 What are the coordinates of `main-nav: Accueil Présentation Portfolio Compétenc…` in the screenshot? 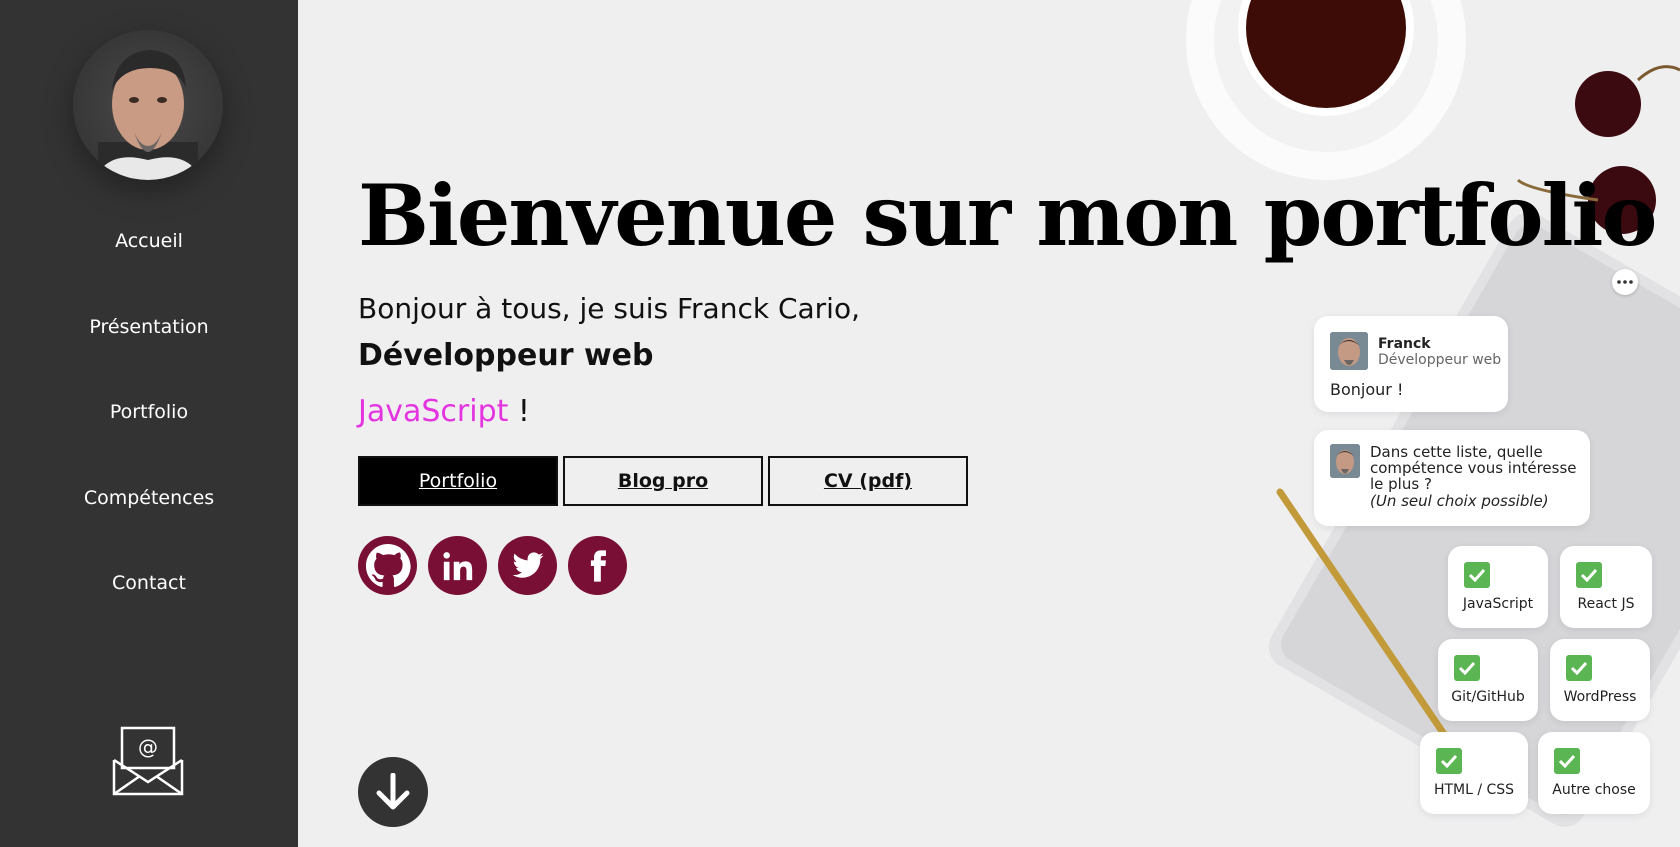 It's located at (149, 444).